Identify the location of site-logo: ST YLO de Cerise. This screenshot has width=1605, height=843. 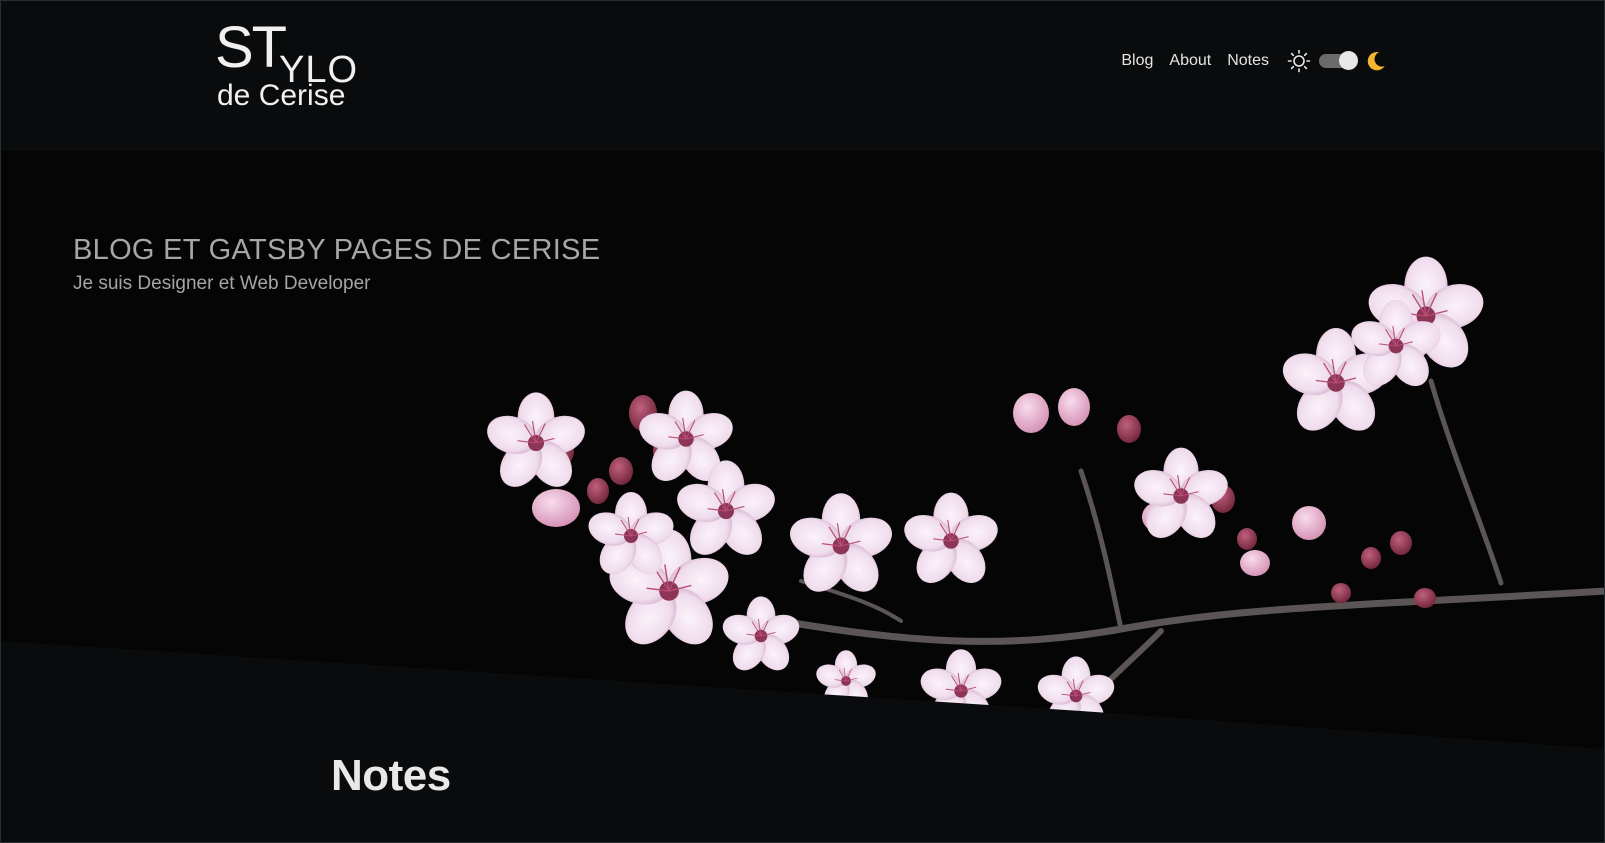
(295, 65).